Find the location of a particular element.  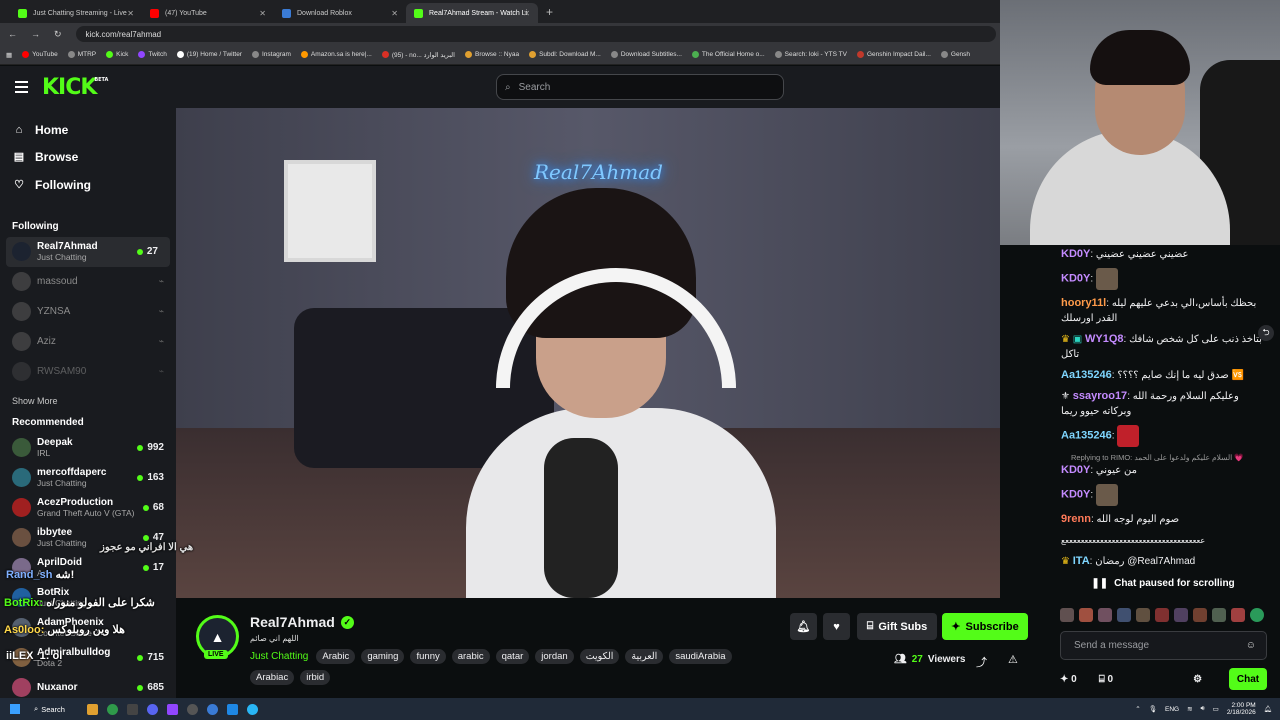

tag: funny is located at coordinates (428, 656).